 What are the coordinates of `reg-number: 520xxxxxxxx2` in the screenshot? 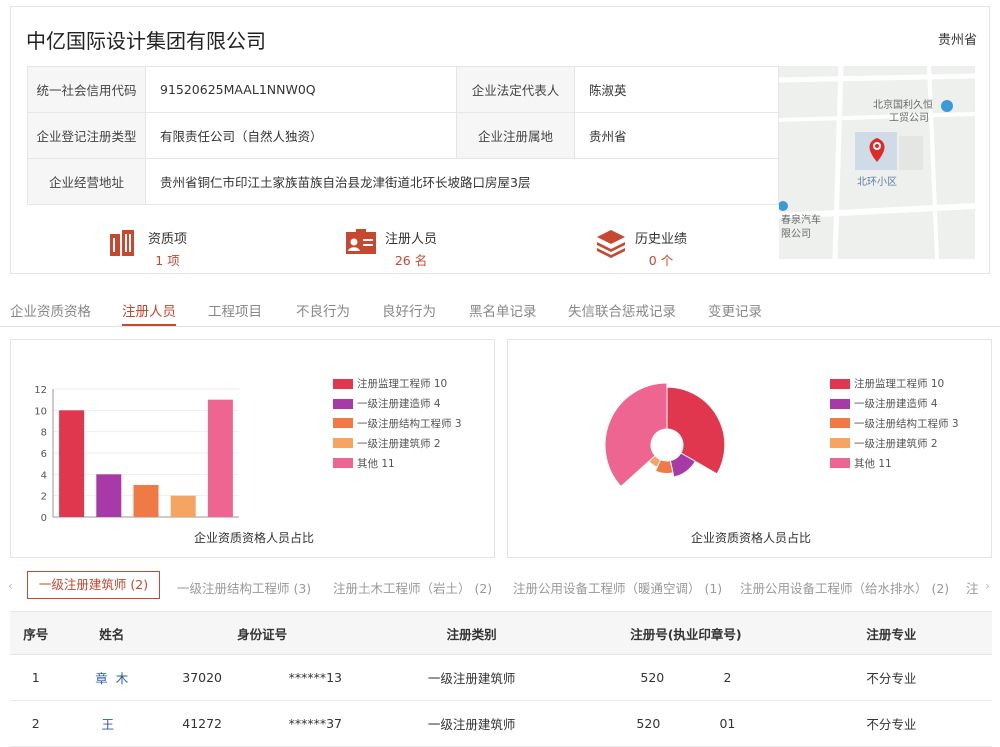 It's located at (686, 677).